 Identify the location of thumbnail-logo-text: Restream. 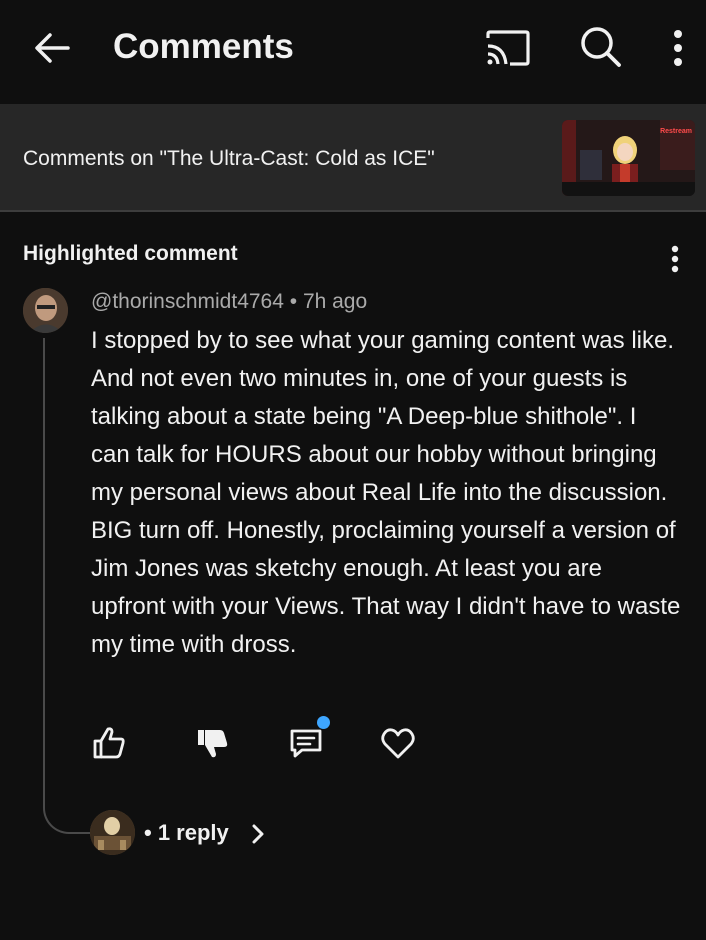
(676, 131).